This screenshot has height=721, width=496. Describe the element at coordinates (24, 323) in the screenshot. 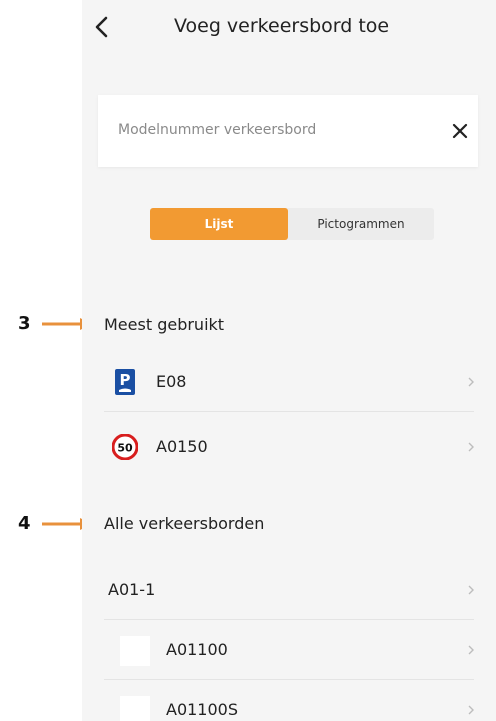

I see `annotation-number: 3` at that location.